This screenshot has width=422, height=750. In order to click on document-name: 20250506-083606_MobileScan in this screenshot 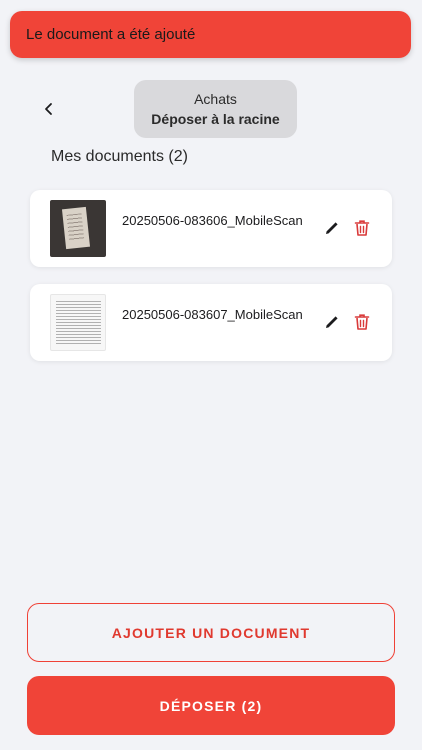, I will do `click(212, 220)`.